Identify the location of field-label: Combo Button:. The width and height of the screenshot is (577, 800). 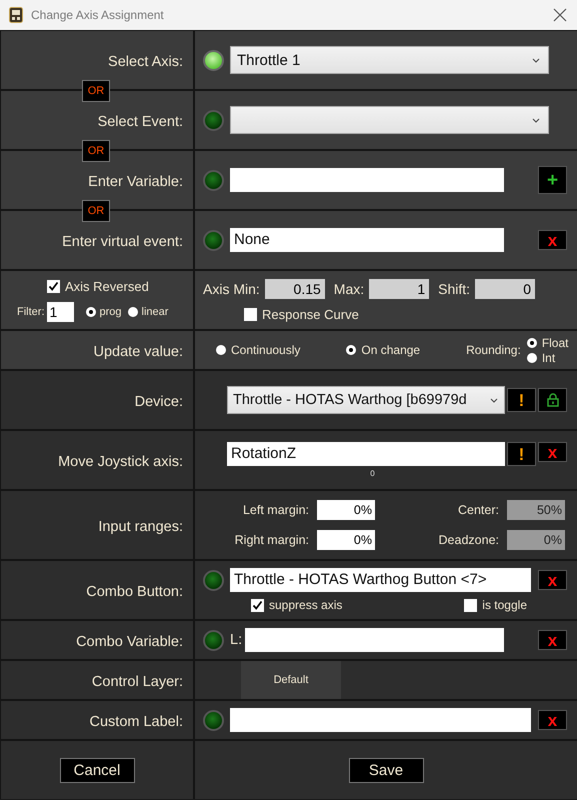
(134, 591).